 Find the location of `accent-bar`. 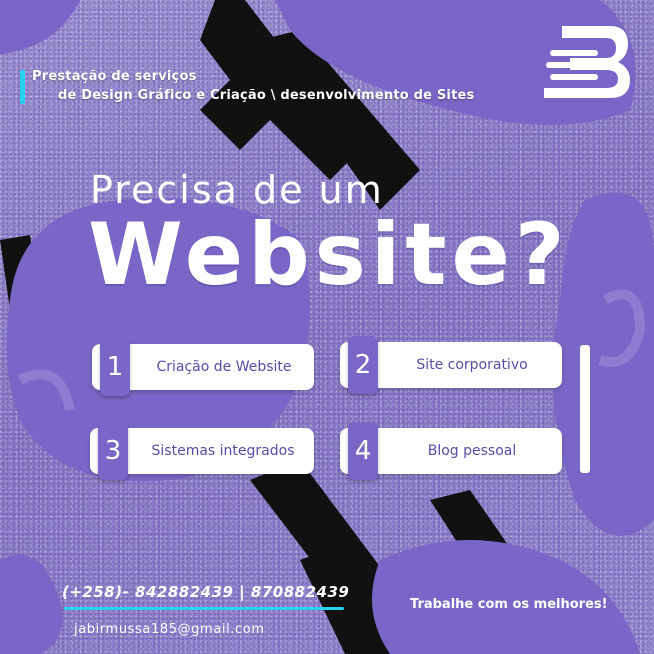

accent-bar is located at coordinates (22, 87).